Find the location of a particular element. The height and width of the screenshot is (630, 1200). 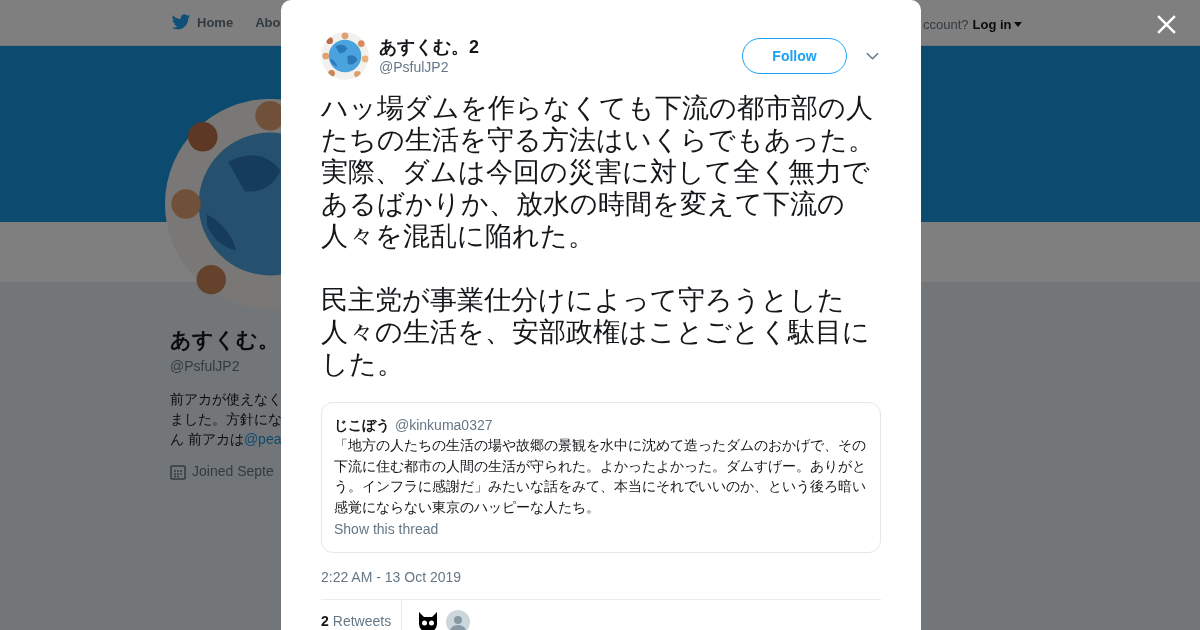

about-link: Abo is located at coordinates (268, 22).